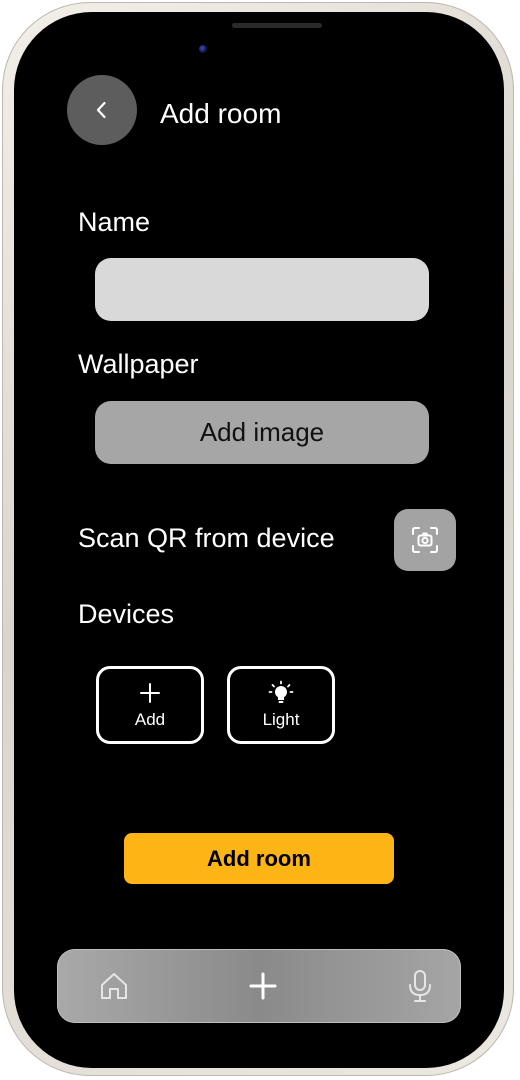 Image resolution: width=520 pixels, height=1080 pixels. I want to click on nav-voice-button, so click(420, 986).